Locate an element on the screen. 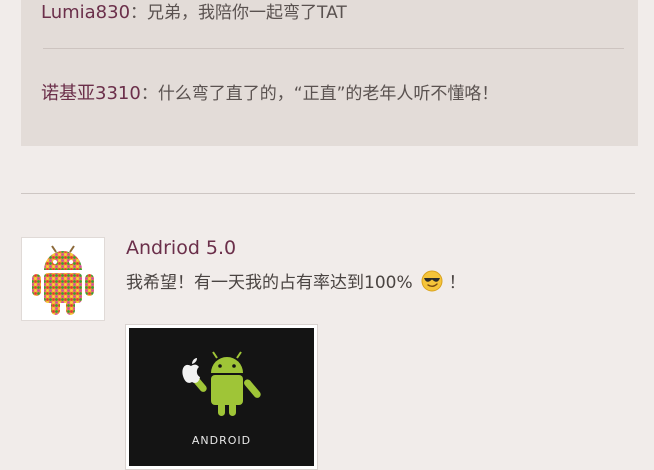 The image size is (654, 470). post-author-link: Andriod 5.0 is located at coordinates (181, 248).